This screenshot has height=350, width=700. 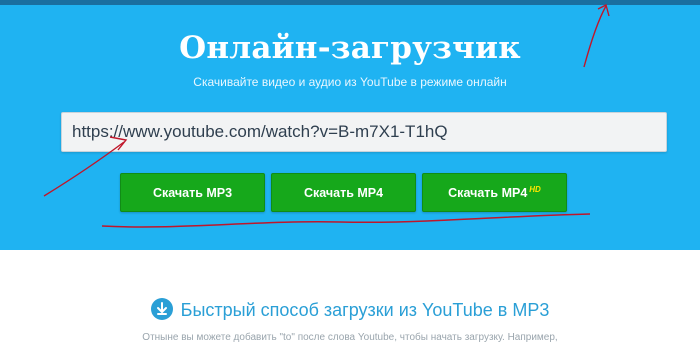 I want to click on download-mp3-label: Скачать MP3, so click(x=192, y=193).